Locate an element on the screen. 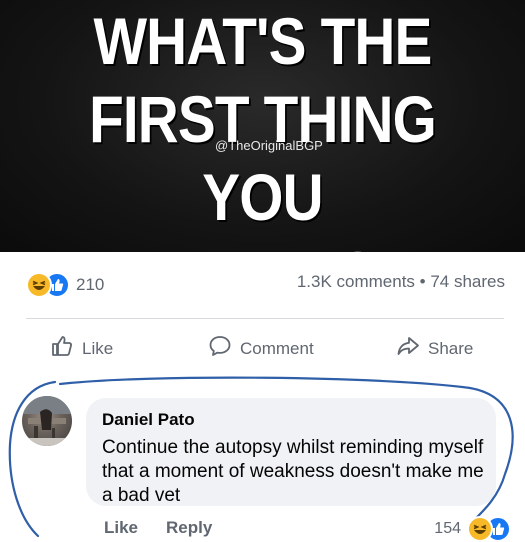  comments-shares-count: 1.3K comments • 74 shares is located at coordinates (401, 282).